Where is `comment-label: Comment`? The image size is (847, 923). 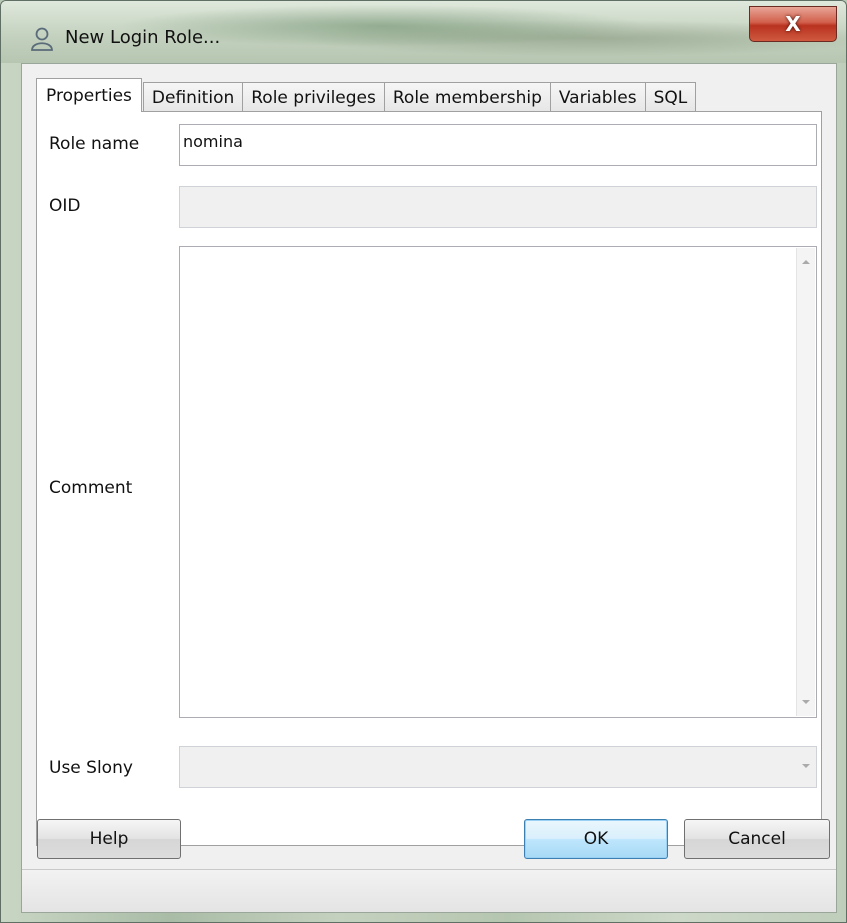
comment-label: Comment is located at coordinates (91, 488).